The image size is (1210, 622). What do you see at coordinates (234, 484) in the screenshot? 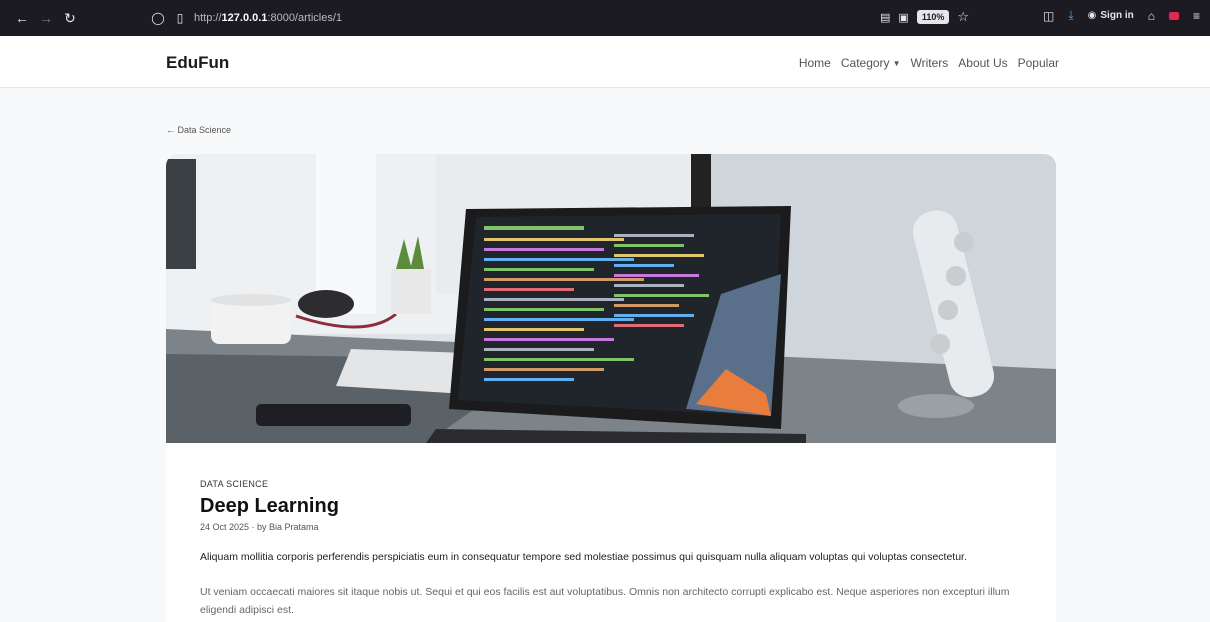
I see `article-category: DATA SCIENCE` at bounding box center [234, 484].